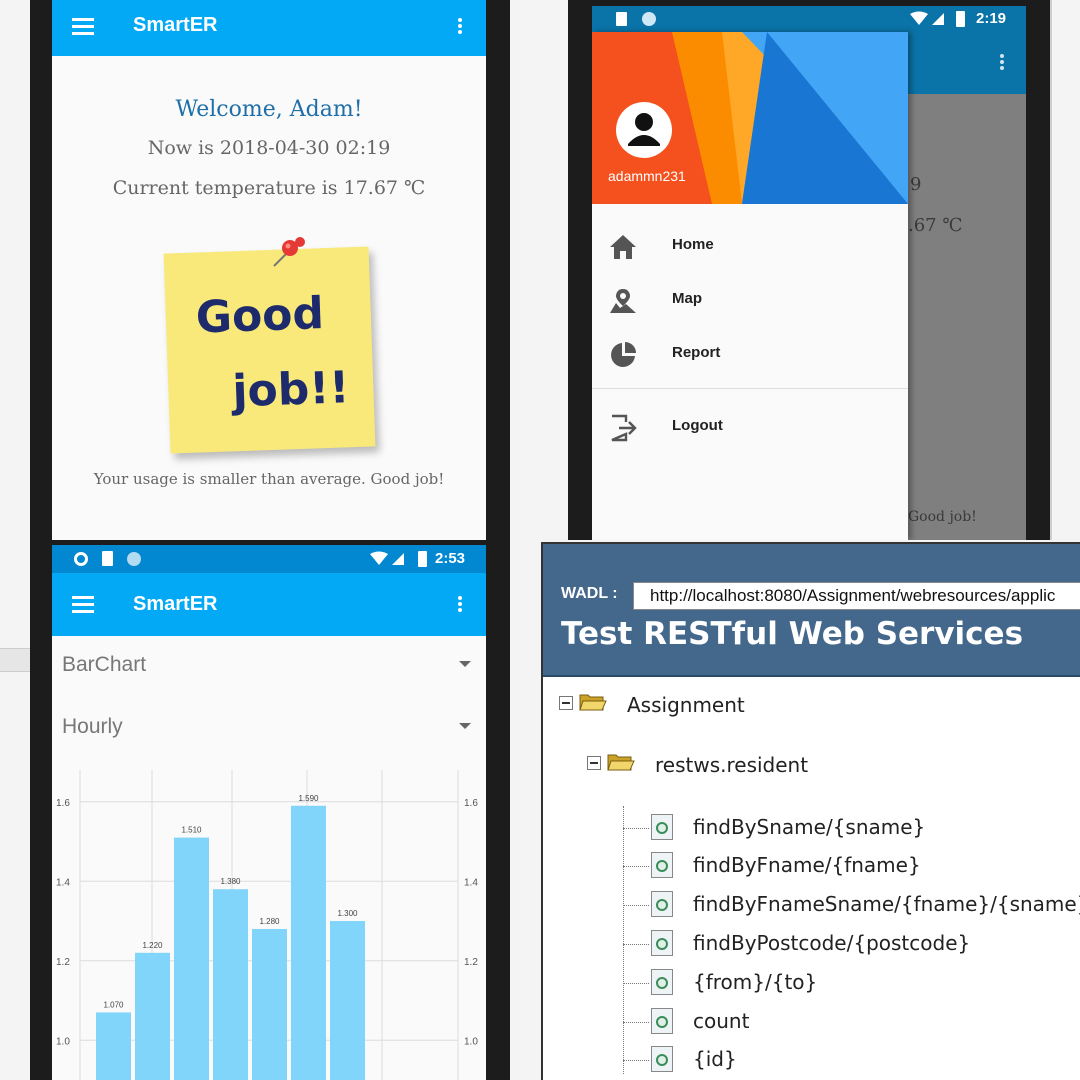 This screenshot has height=1080, width=1080. Describe the element at coordinates (471, 803) in the screenshot. I see `y-tick-label-right: 1.6` at that location.